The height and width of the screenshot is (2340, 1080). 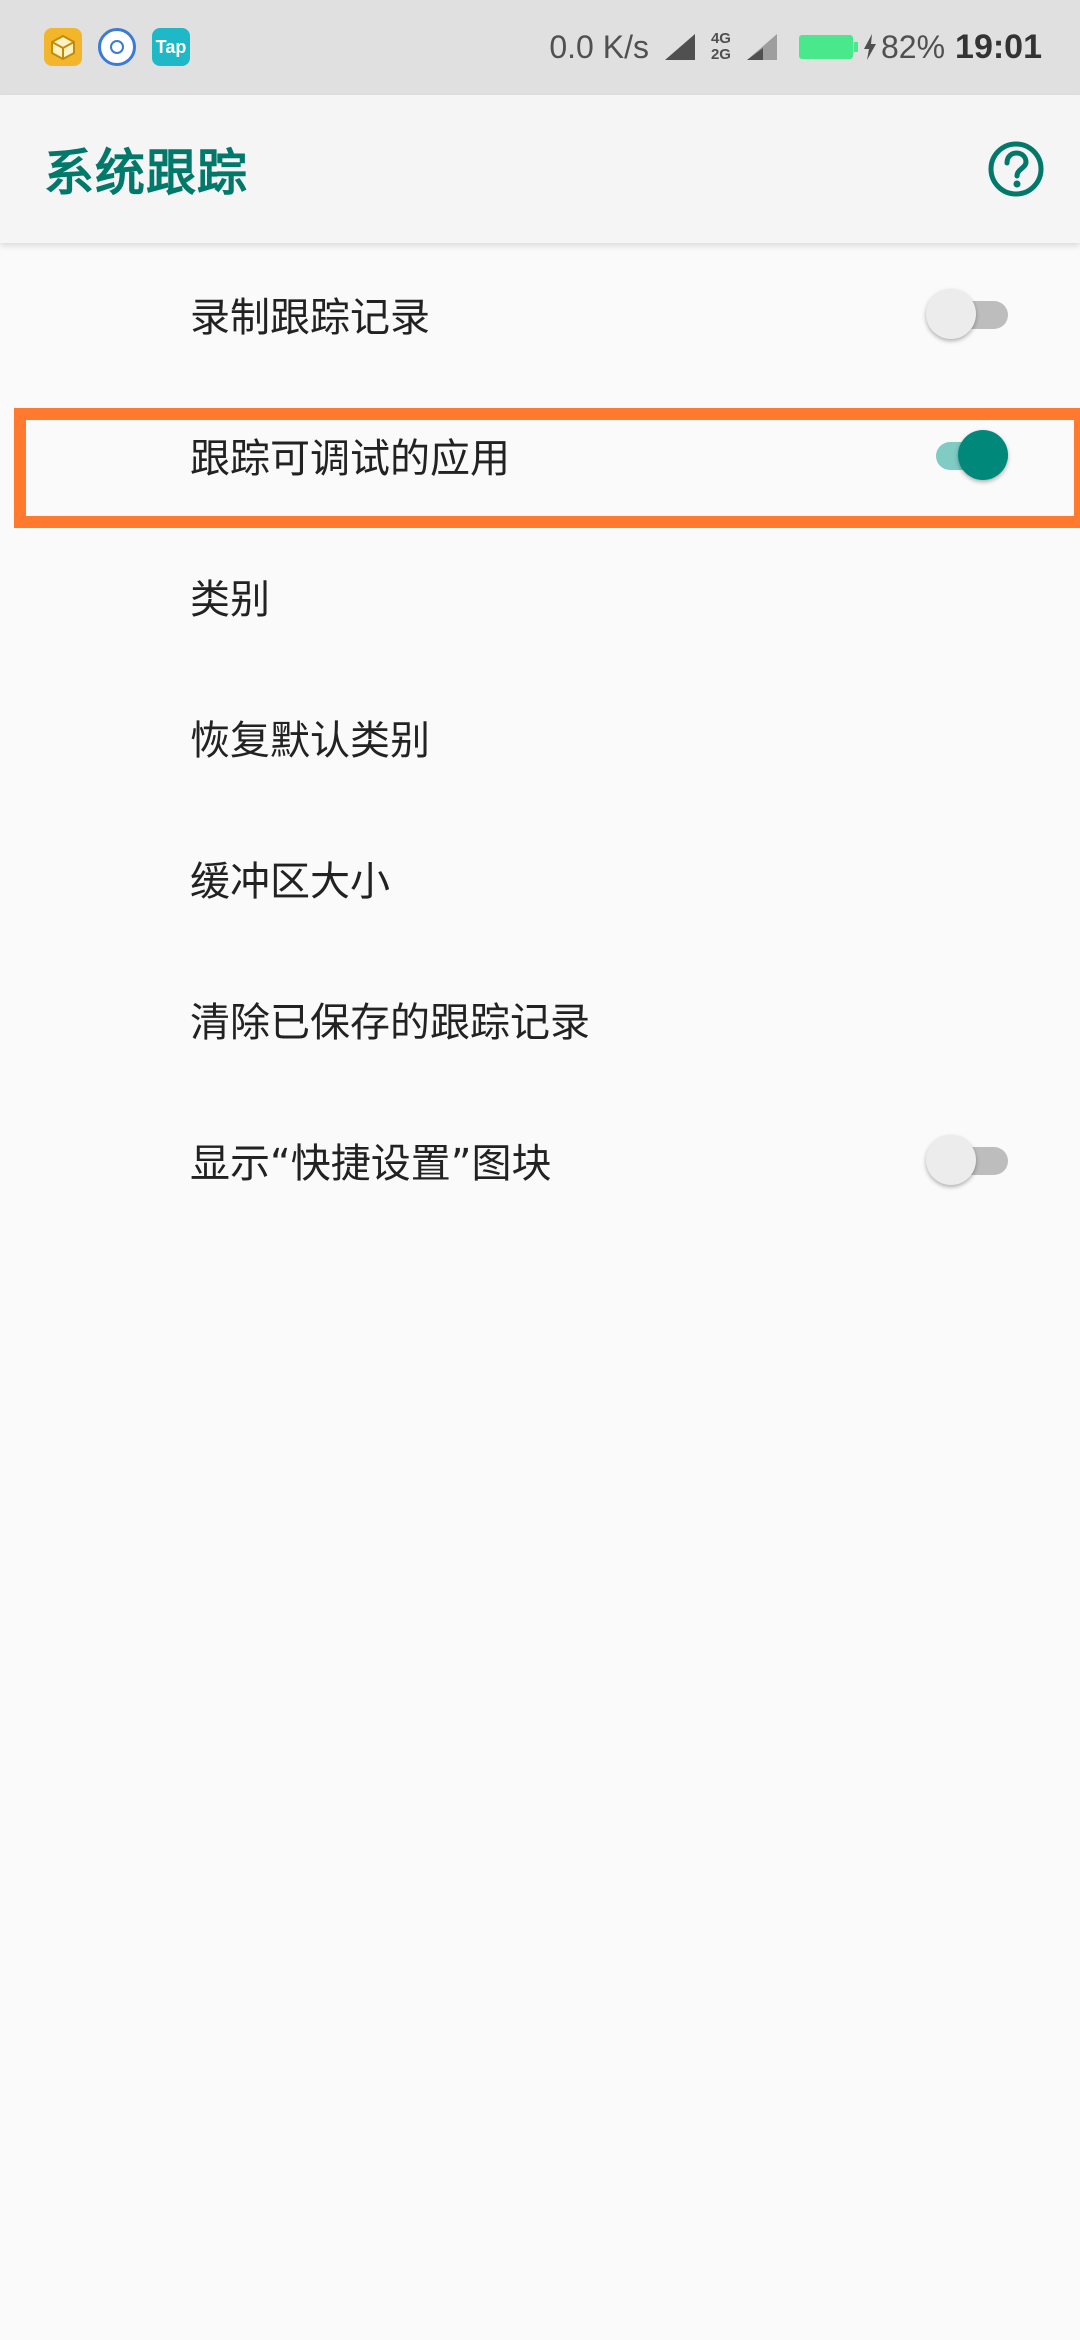 I want to click on pref-buffer-size: 缓冲区大小, so click(x=540, y=877).